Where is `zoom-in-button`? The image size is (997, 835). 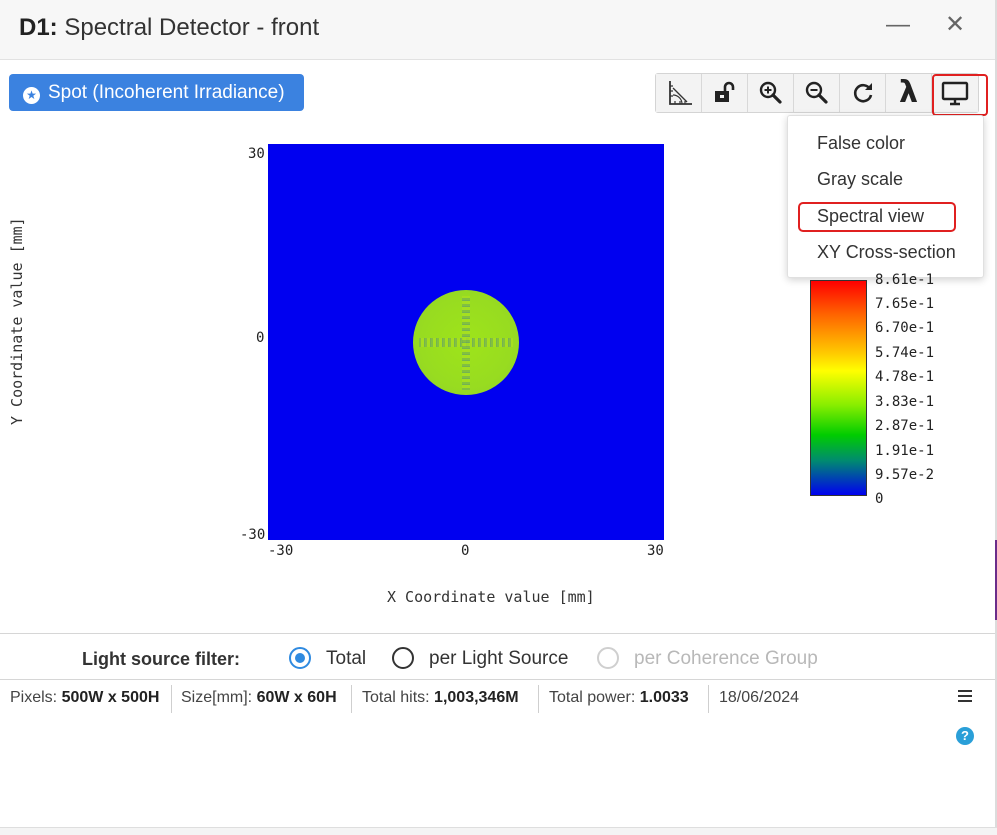
zoom-in-button is located at coordinates (771, 93).